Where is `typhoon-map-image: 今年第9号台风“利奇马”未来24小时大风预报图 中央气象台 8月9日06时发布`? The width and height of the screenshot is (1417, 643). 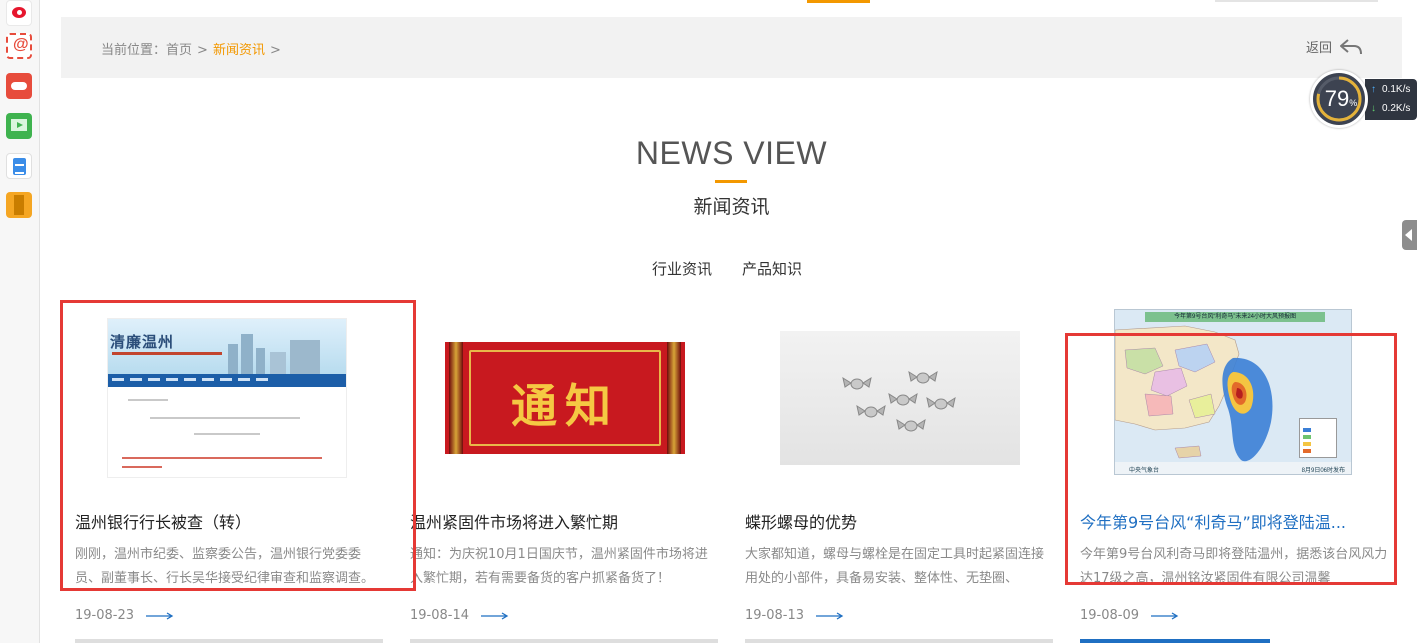
typhoon-map-image: 今年第9号台风“利奇马”未来24小时大风预报图 中央气象台 8月9日06时发布 is located at coordinates (1233, 391).